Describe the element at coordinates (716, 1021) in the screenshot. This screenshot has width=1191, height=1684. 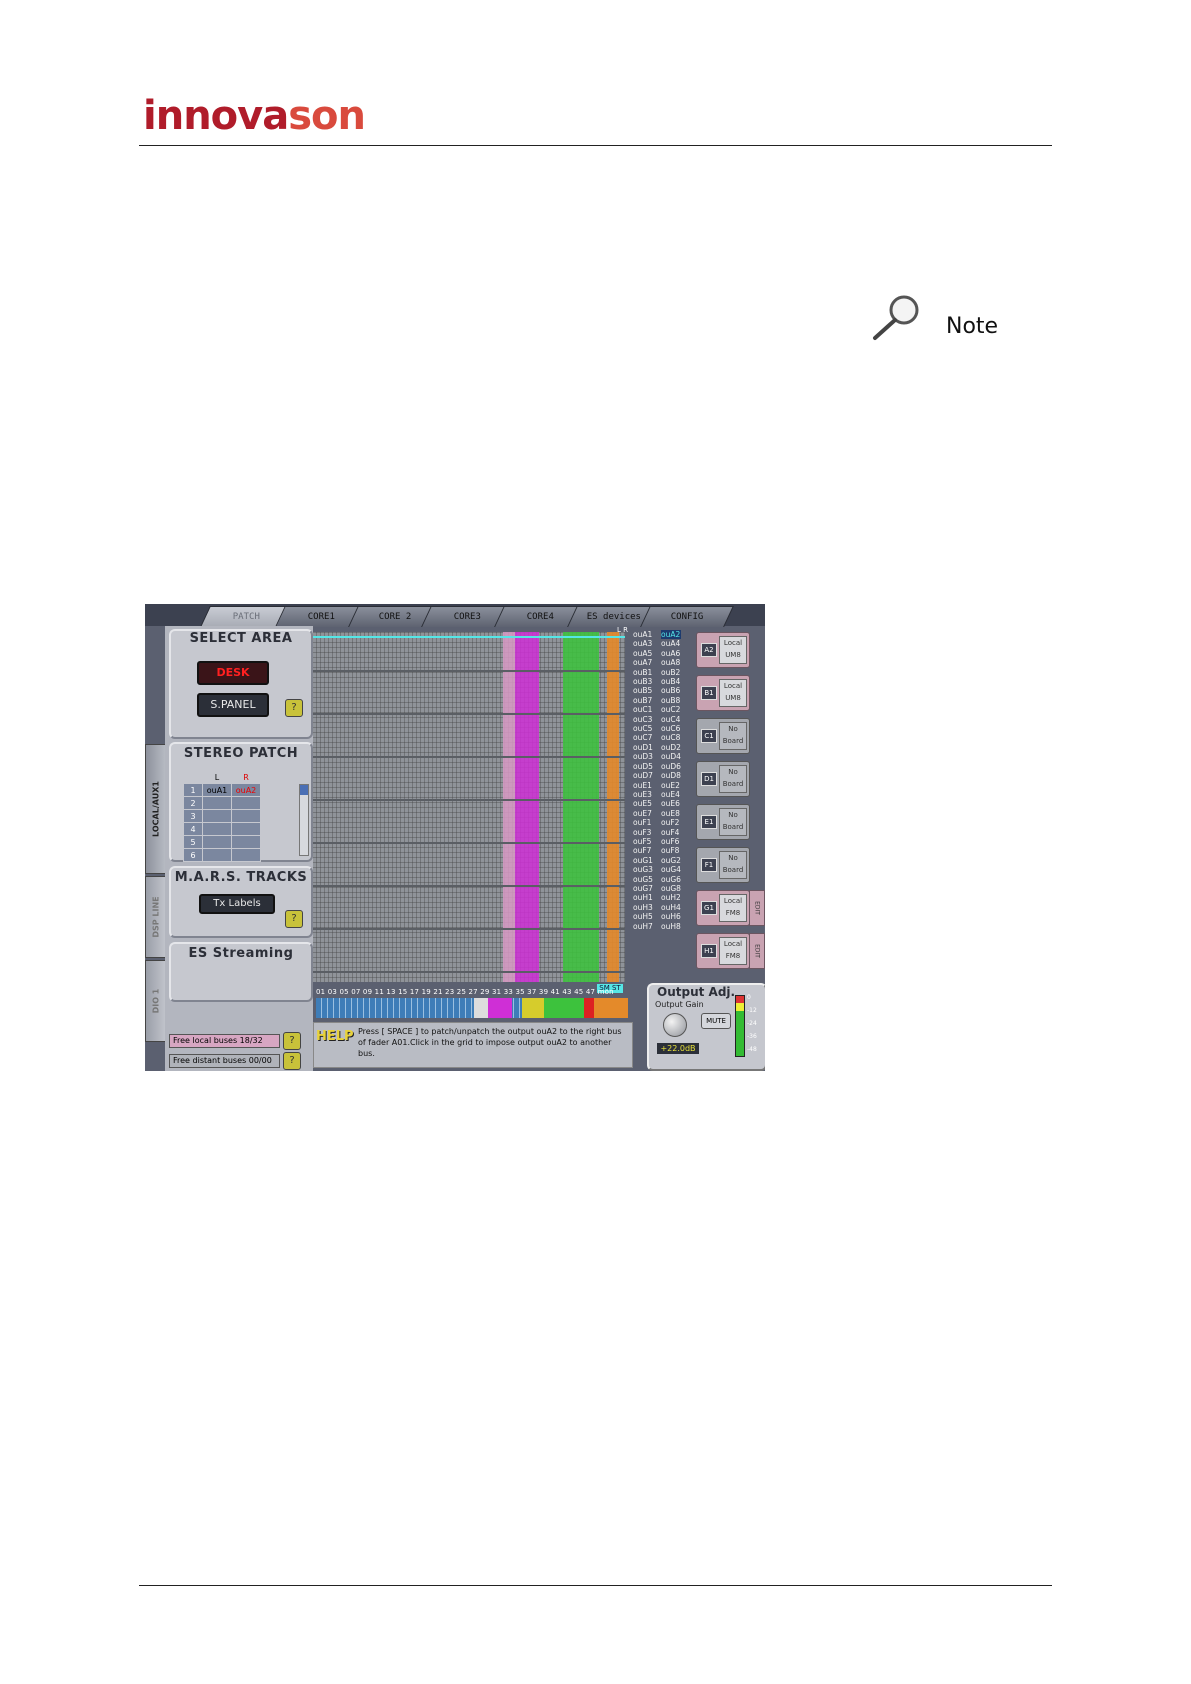
I see `mute-button: MUTE` at that location.